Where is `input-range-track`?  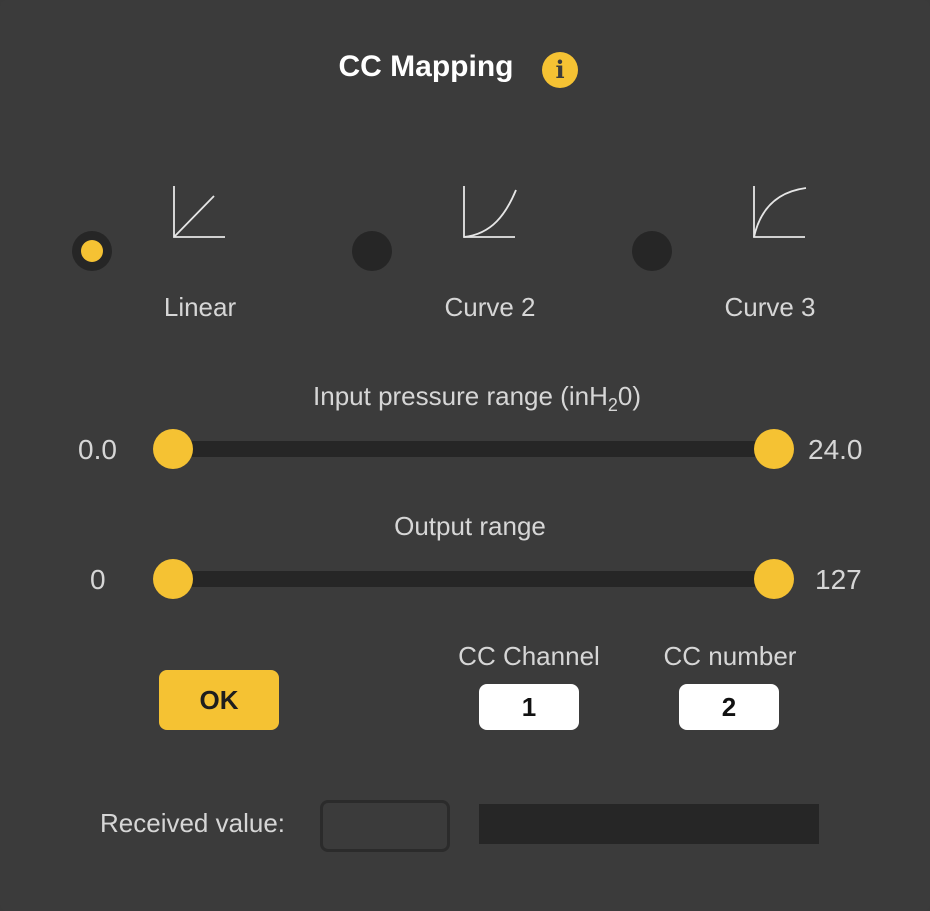 input-range-track is located at coordinates (473, 449).